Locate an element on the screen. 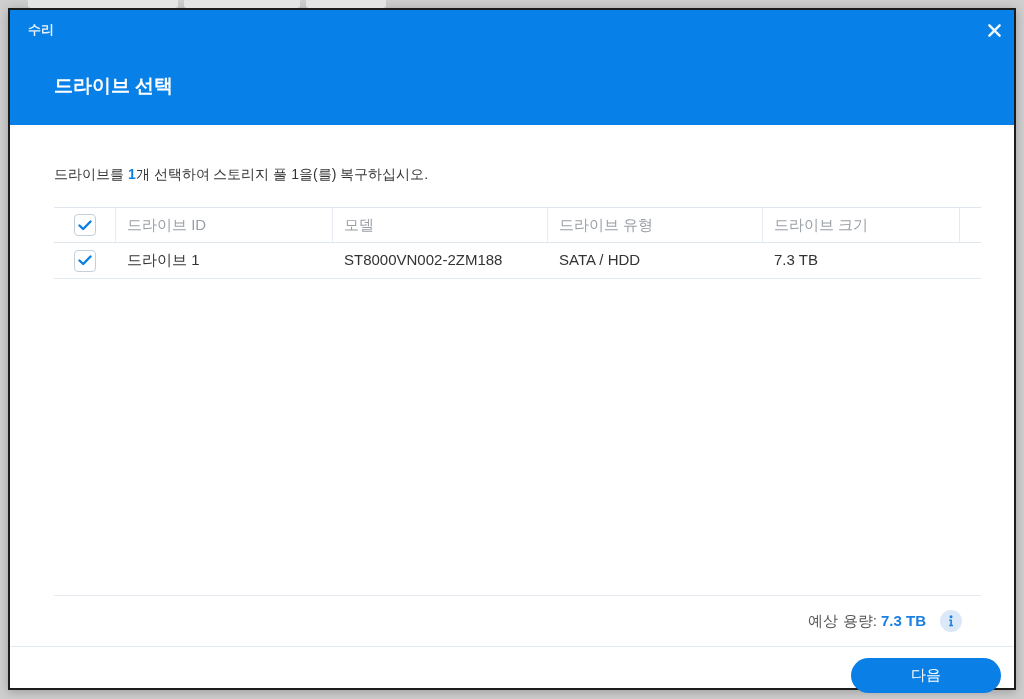 This screenshot has height=699, width=1024. column-header: 드라이브 ID is located at coordinates (167, 225).